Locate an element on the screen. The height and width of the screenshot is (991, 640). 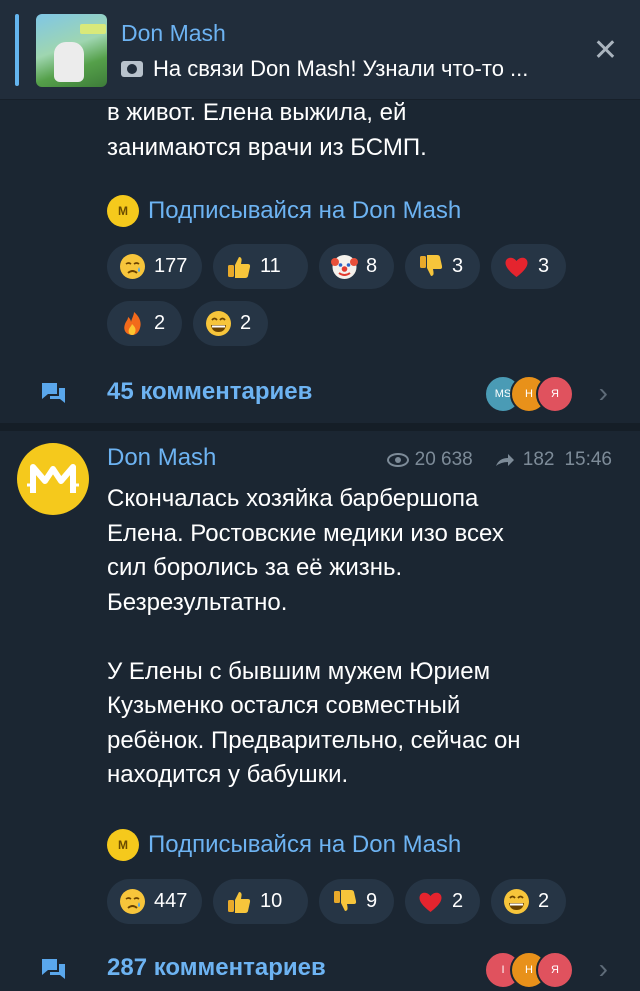
text-line: Безрезультатно. is located at coordinates (197, 602).